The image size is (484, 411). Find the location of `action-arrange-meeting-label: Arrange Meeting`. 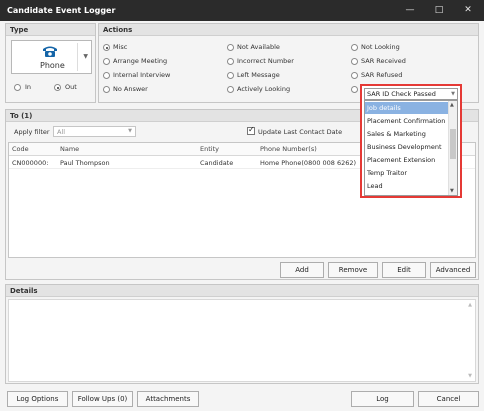

action-arrange-meeting-label: Arrange Meeting is located at coordinates (140, 61).